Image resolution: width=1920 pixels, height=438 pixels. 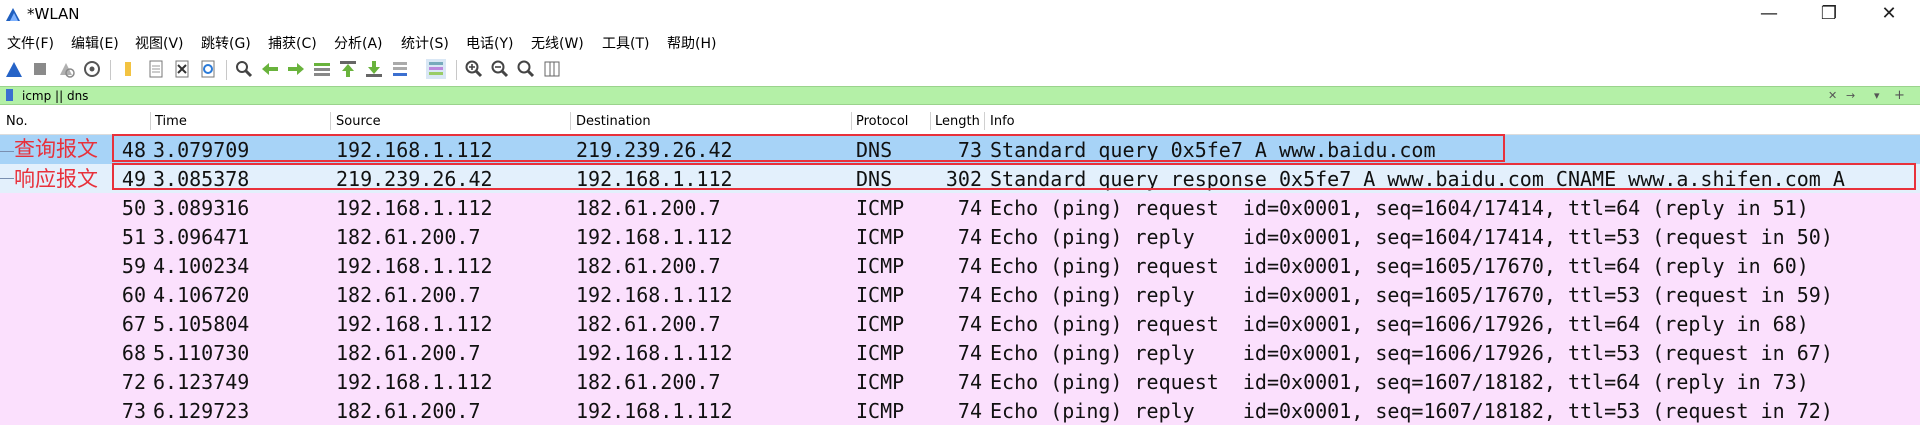 What do you see at coordinates (270, 69) in the screenshot?
I see `back-arrow-icon` at bounding box center [270, 69].